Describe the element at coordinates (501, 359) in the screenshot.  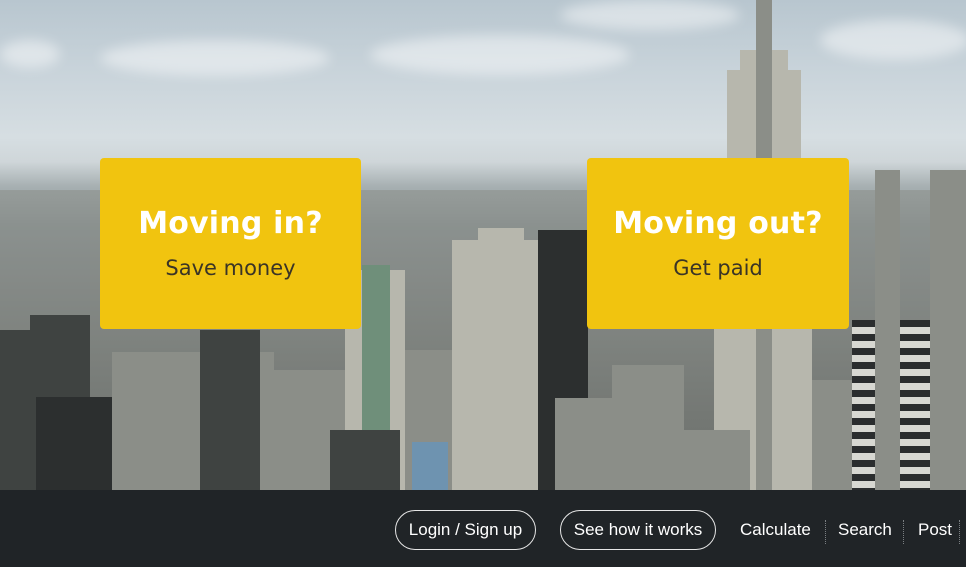
I see `tower-crown` at that location.